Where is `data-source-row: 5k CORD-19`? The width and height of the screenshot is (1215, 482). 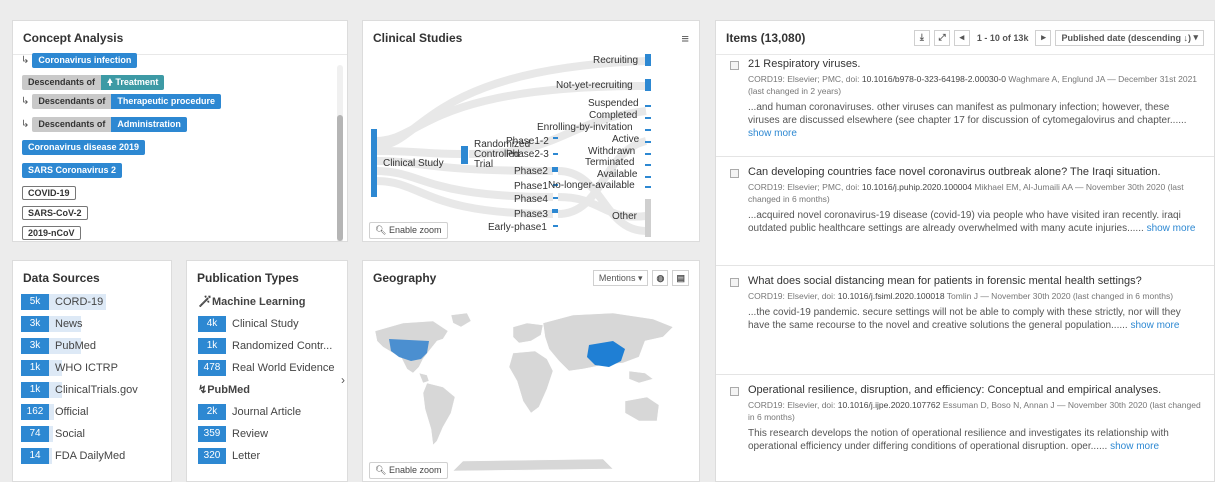
data-source-row: 5k CORD-19 is located at coordinates (91, 301).